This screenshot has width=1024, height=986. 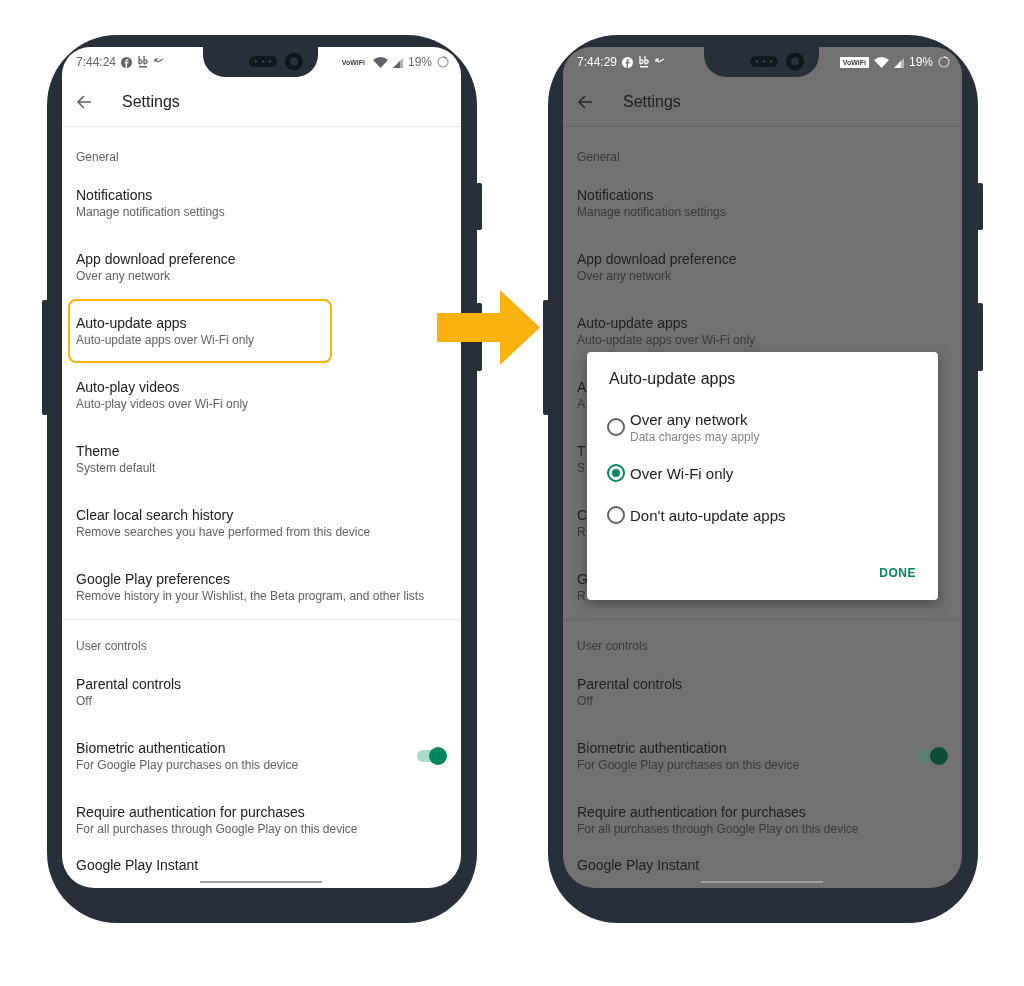 What do you see at coordinates (187, 765) in the screenshot?
I see `setting-subtitle: For Google Play purchases on this device` at bounding box center [187, 765].